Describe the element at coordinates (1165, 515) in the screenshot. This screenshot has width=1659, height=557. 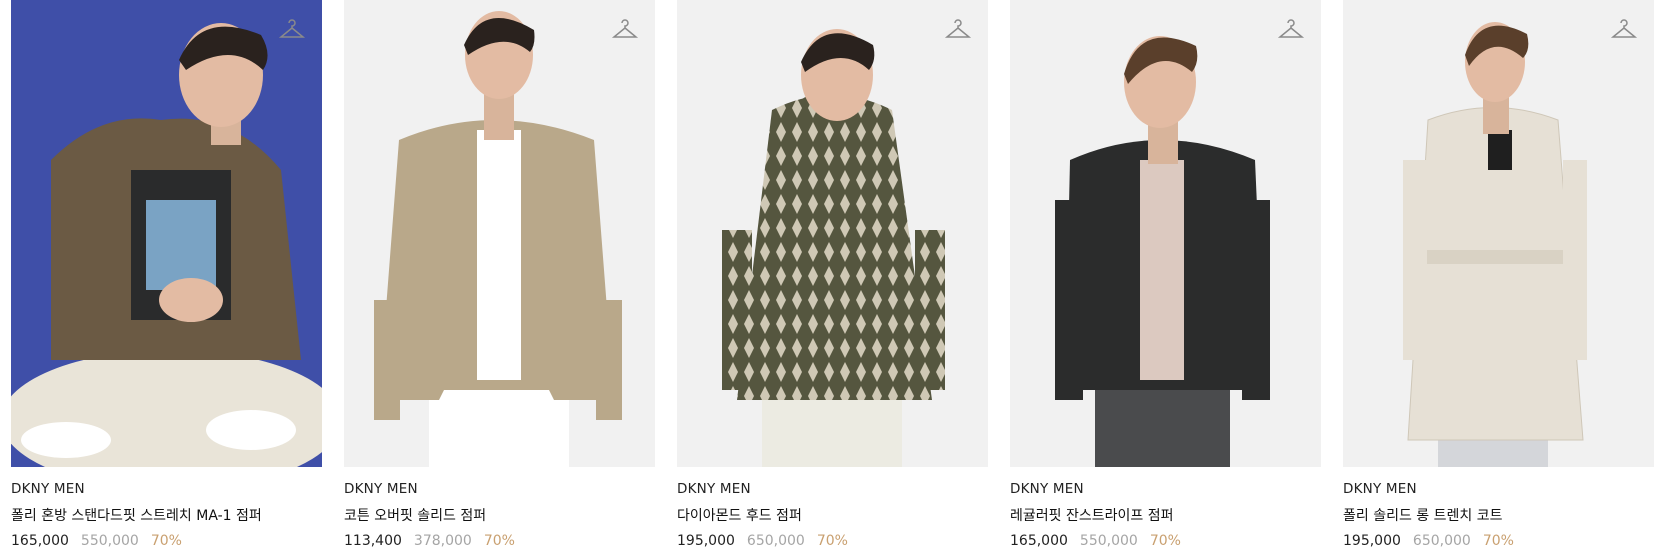
I see `product-name: 레귤러핏 잔스트라이프 점퍼` at that location.